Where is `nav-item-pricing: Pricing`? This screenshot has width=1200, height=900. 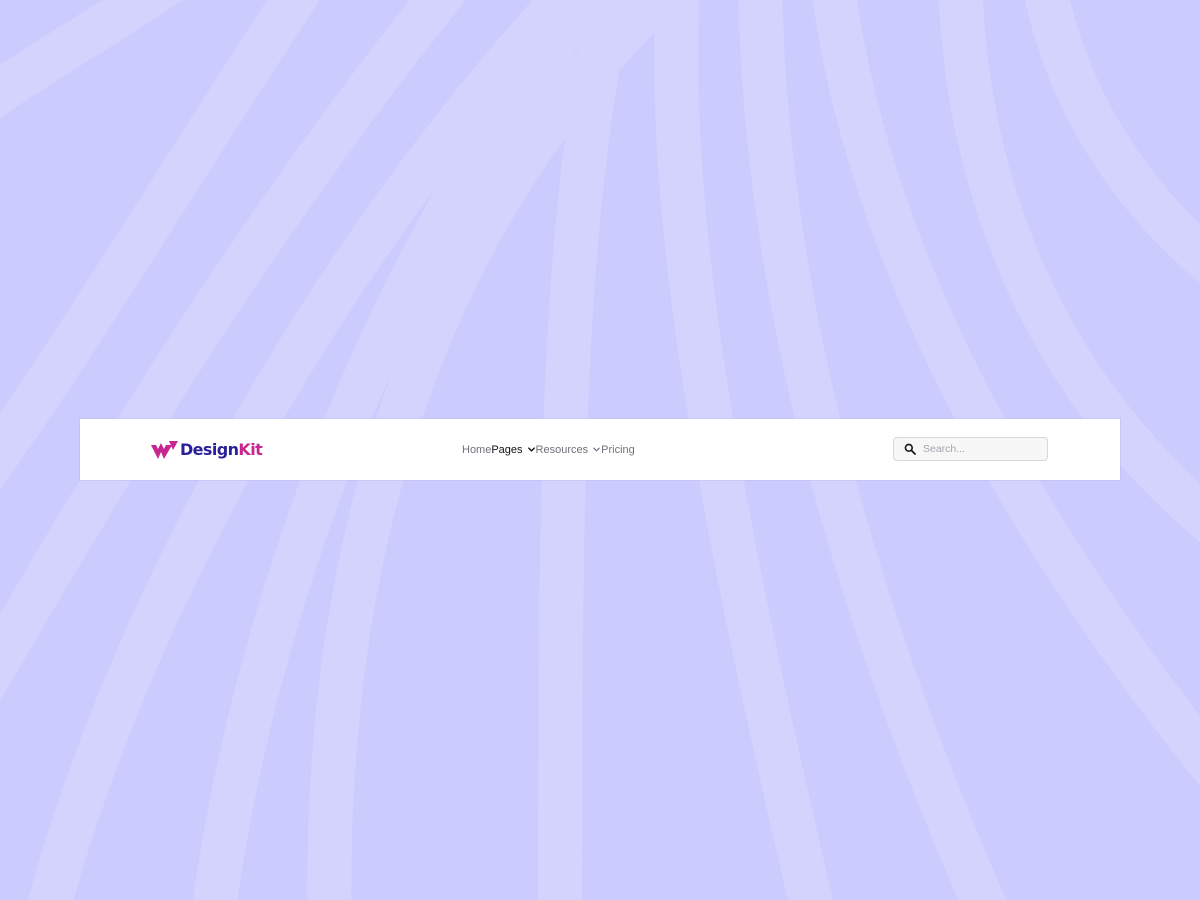
nav-item-pricing: Pricing is located at coordinates (618, 450).